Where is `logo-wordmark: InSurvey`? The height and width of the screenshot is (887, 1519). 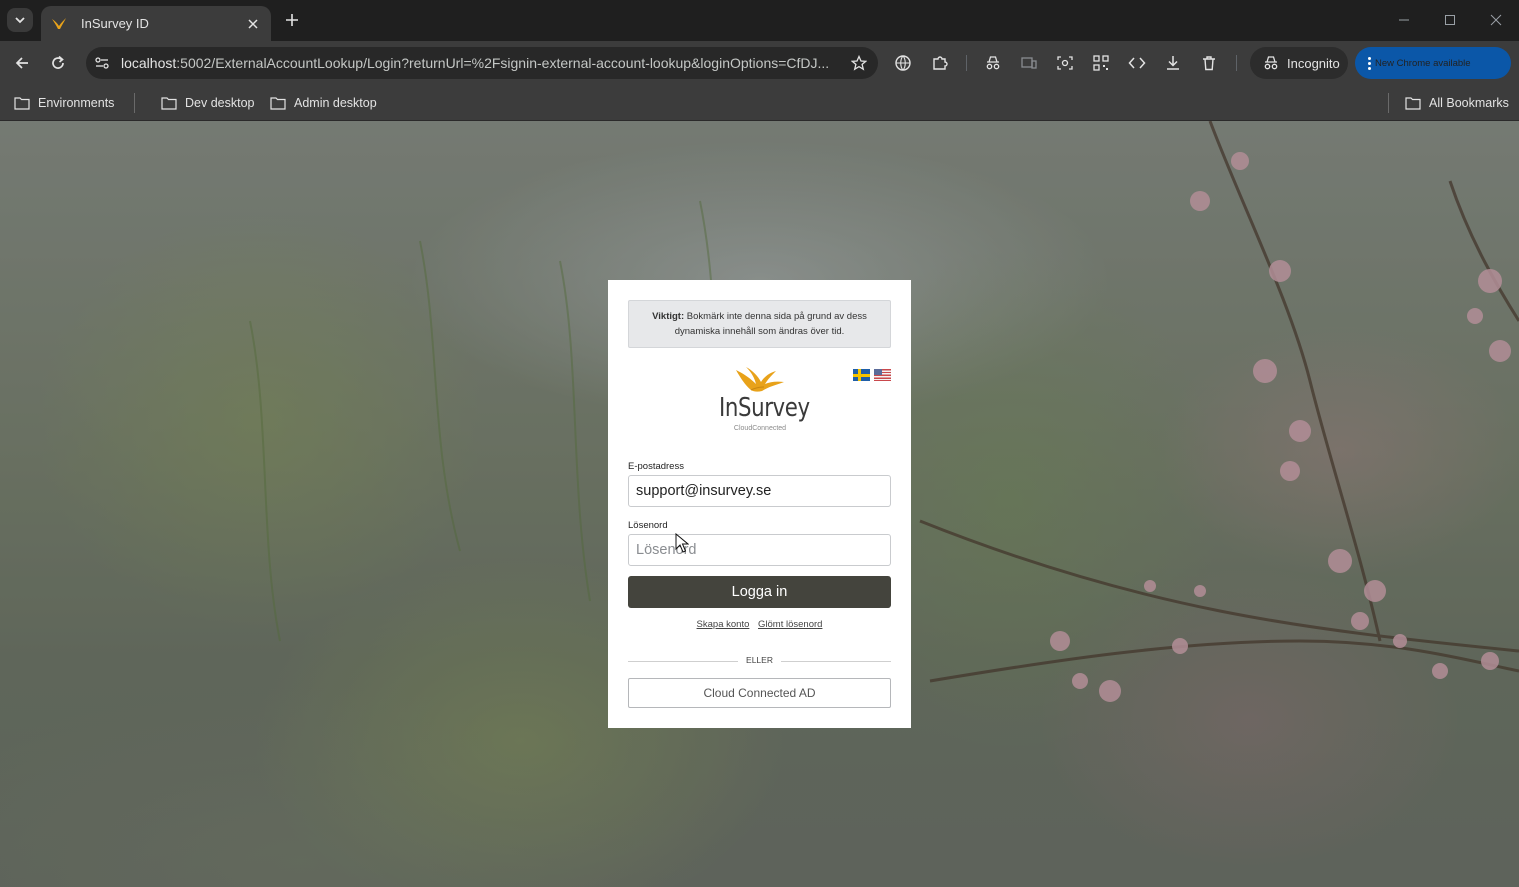 logo-wordmark: InSurvey is located at coordinates (764, 408).